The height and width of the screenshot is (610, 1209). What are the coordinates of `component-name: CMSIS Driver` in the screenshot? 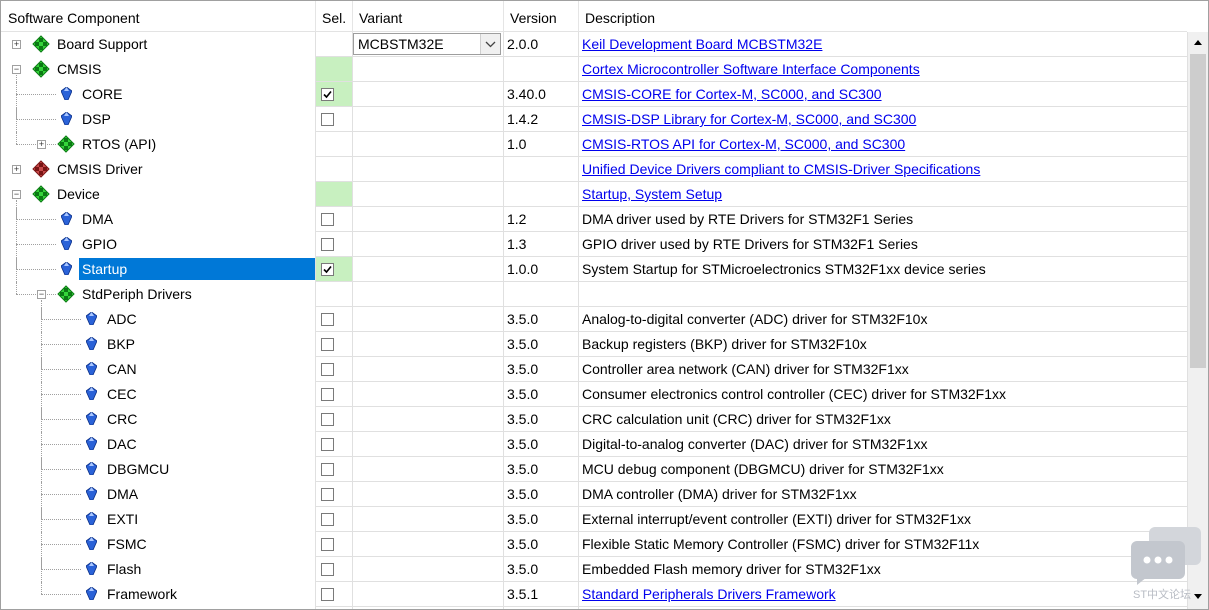 It's located at (100, 169).